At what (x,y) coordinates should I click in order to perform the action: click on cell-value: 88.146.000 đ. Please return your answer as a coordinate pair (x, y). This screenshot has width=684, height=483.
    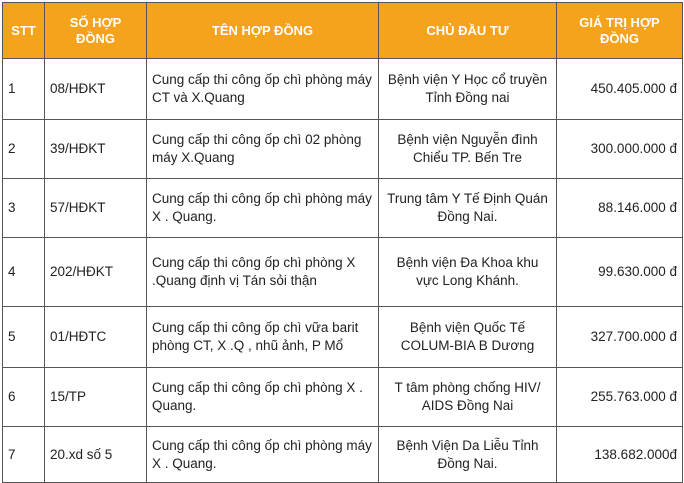
    Looking at the image, I should click on (619, 208).